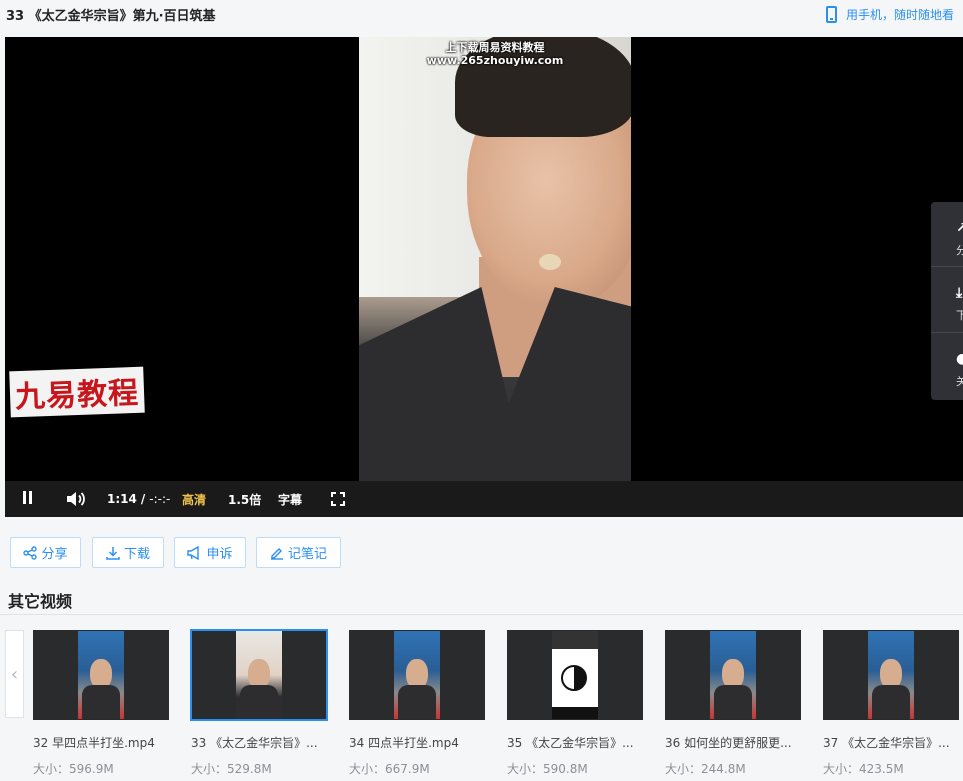  Describe the element at coordinates (113, 553) in the screenshot. I see `download-icon` at that location.